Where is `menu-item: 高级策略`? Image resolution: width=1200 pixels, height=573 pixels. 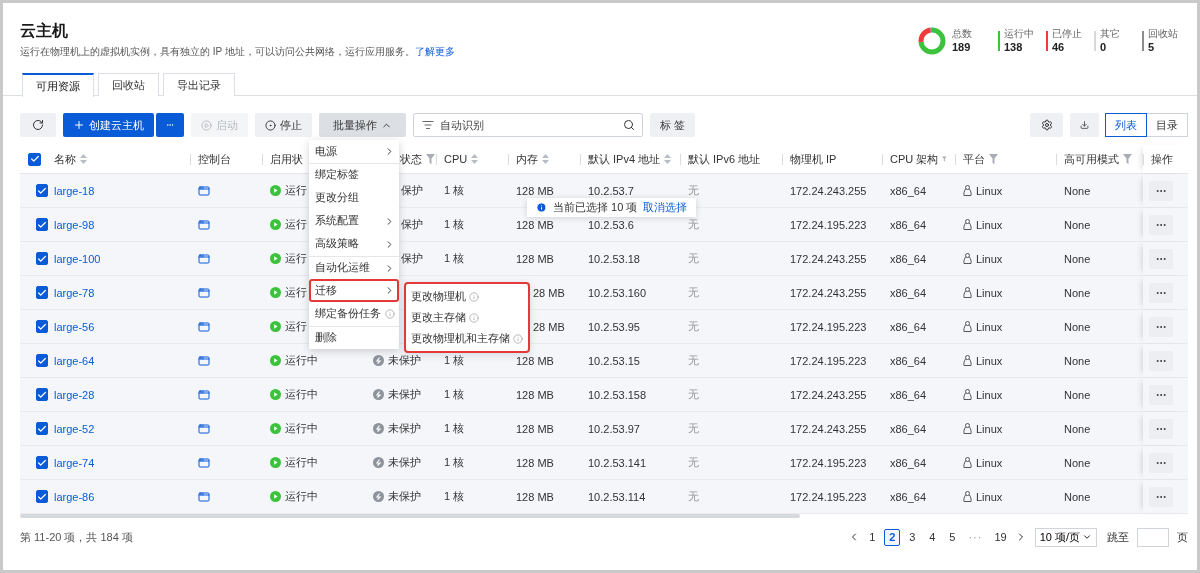 menu-item: 高级策略 is located at coordinates (354, 244).